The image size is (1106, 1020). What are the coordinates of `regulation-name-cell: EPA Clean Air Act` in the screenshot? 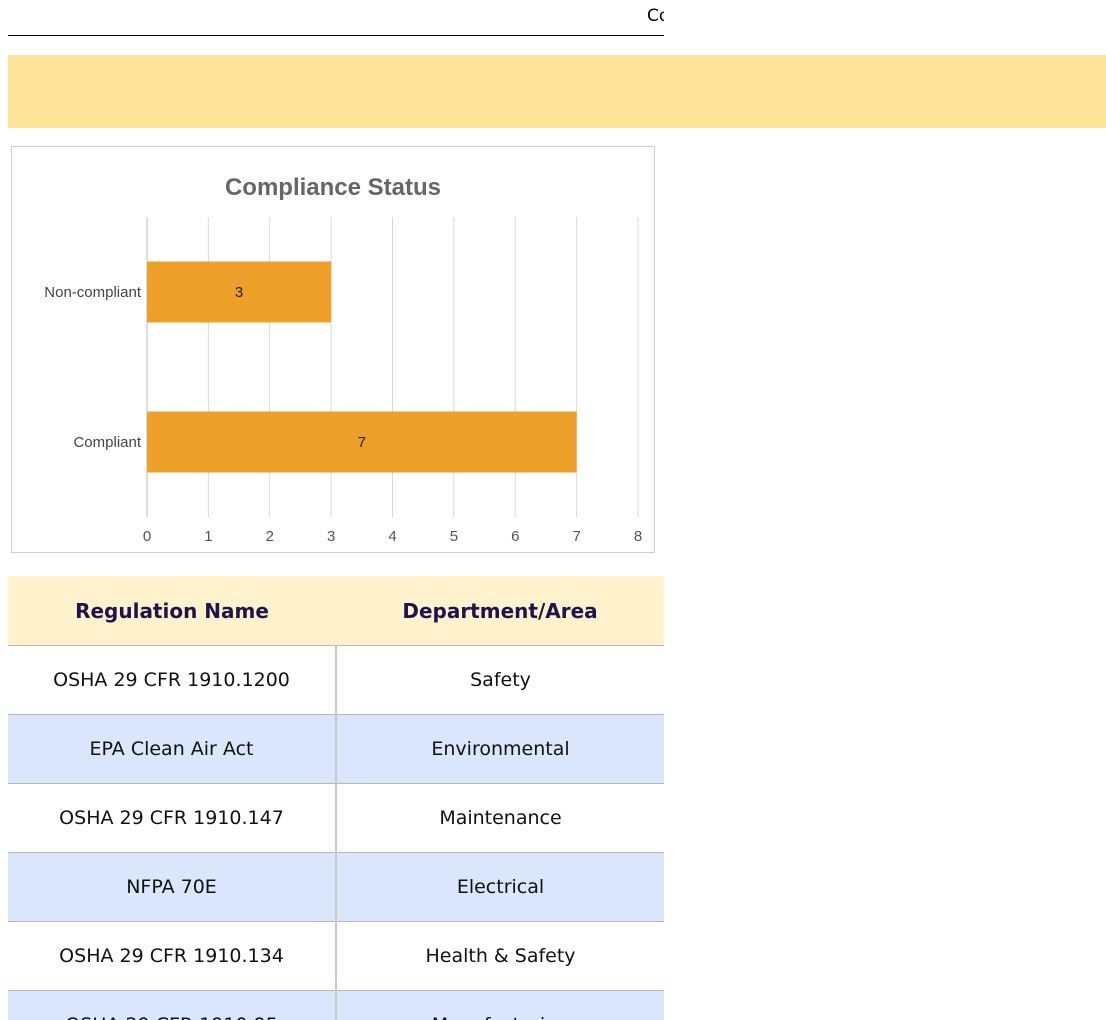 It's located at (172, 749).